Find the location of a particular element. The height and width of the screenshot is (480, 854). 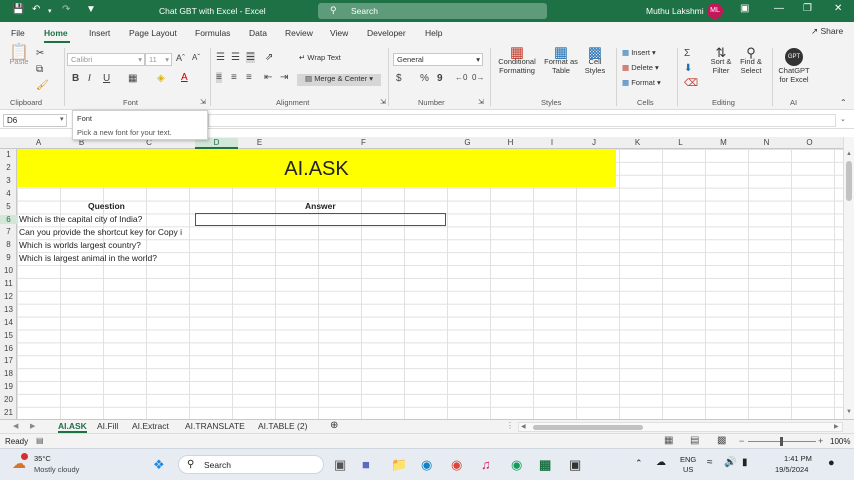

row-header: 19 is located at coordinates (8, 386).